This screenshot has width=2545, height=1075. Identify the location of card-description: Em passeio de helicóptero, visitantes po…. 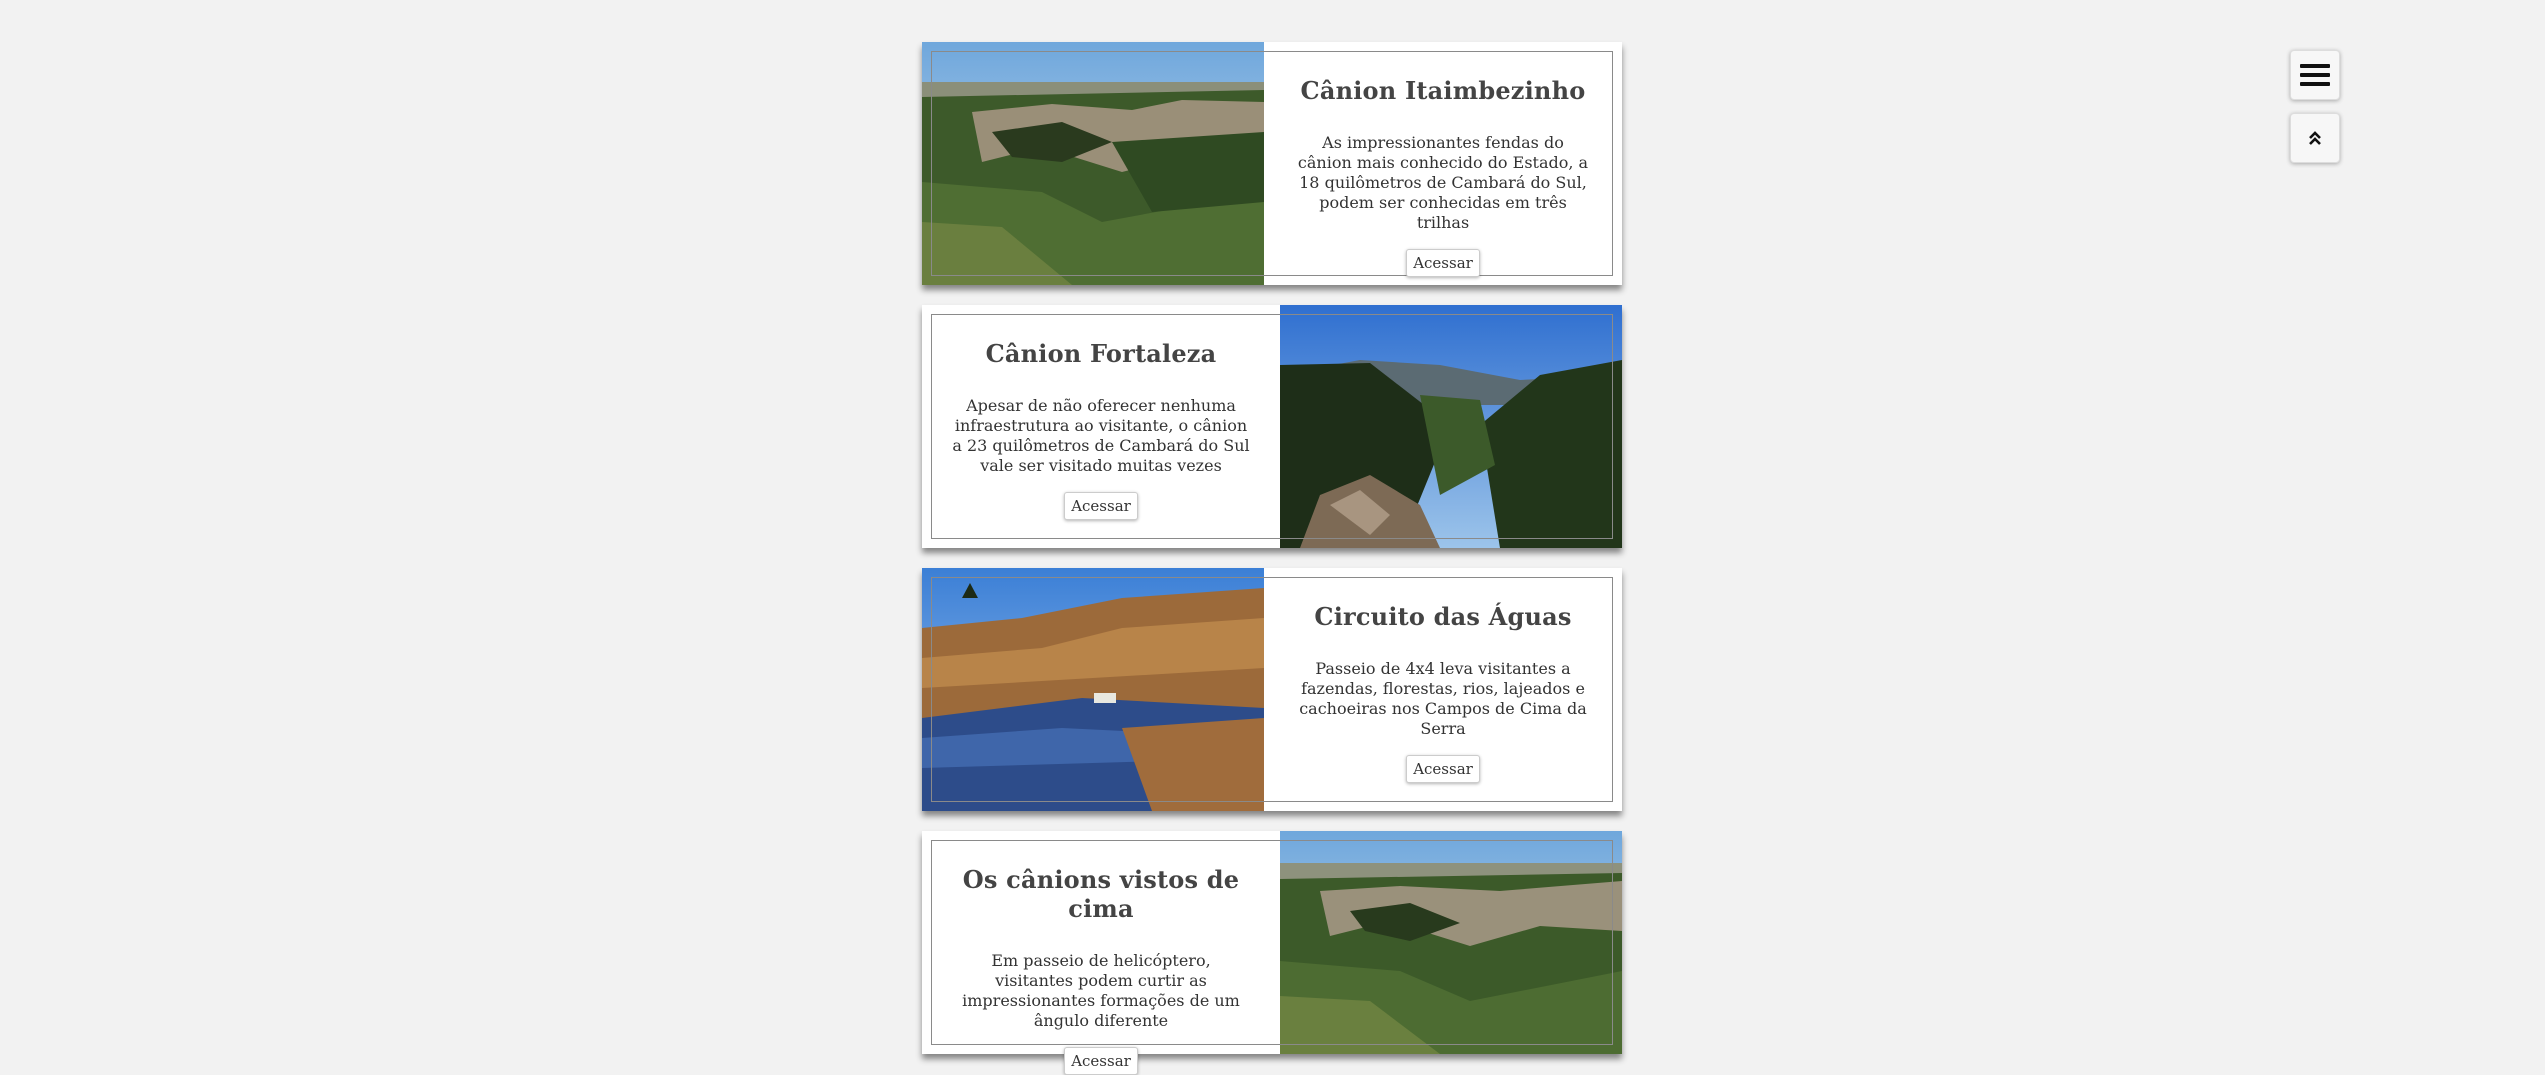
(1101, 990).